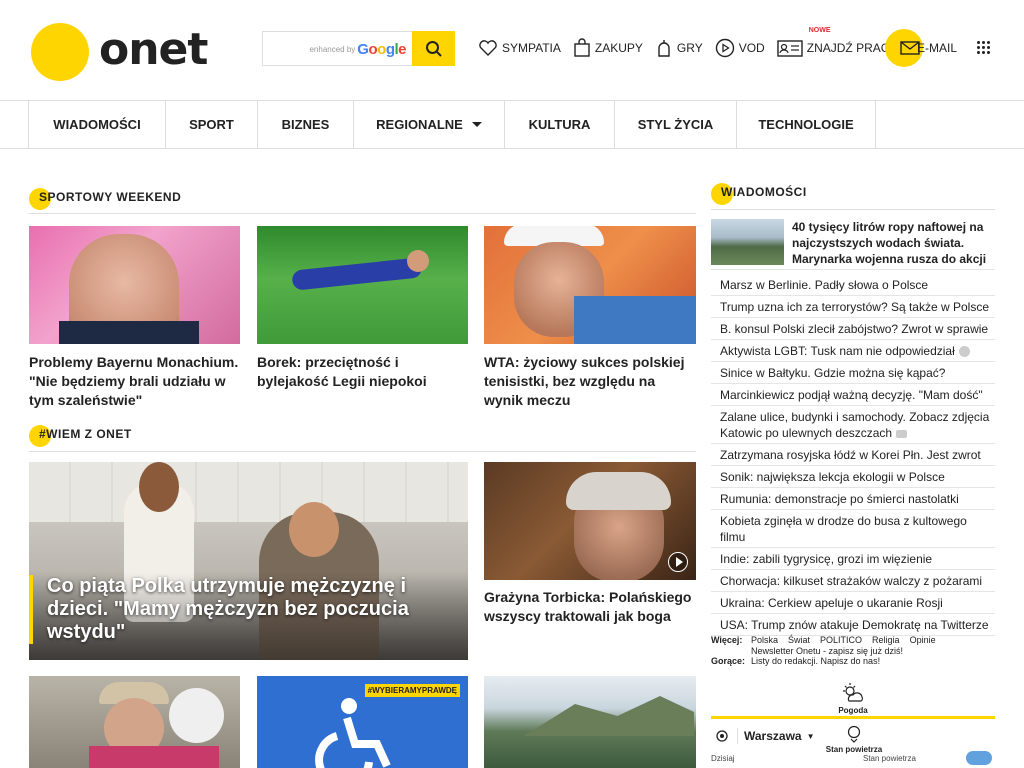  What do you see at coordinates (799, 640) in the screenshot?
I see `more-link: Świat` at bounding box center [799, 640].